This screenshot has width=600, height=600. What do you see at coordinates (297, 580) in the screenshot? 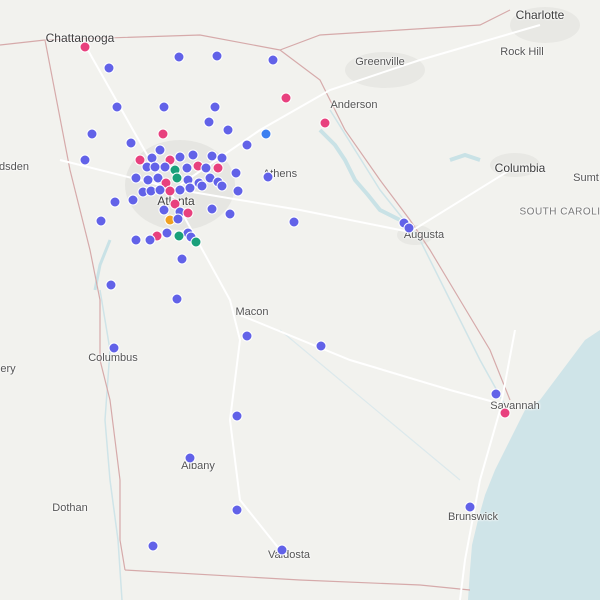
I see `state-border-ga-fl` at bounding box center [297, 580].